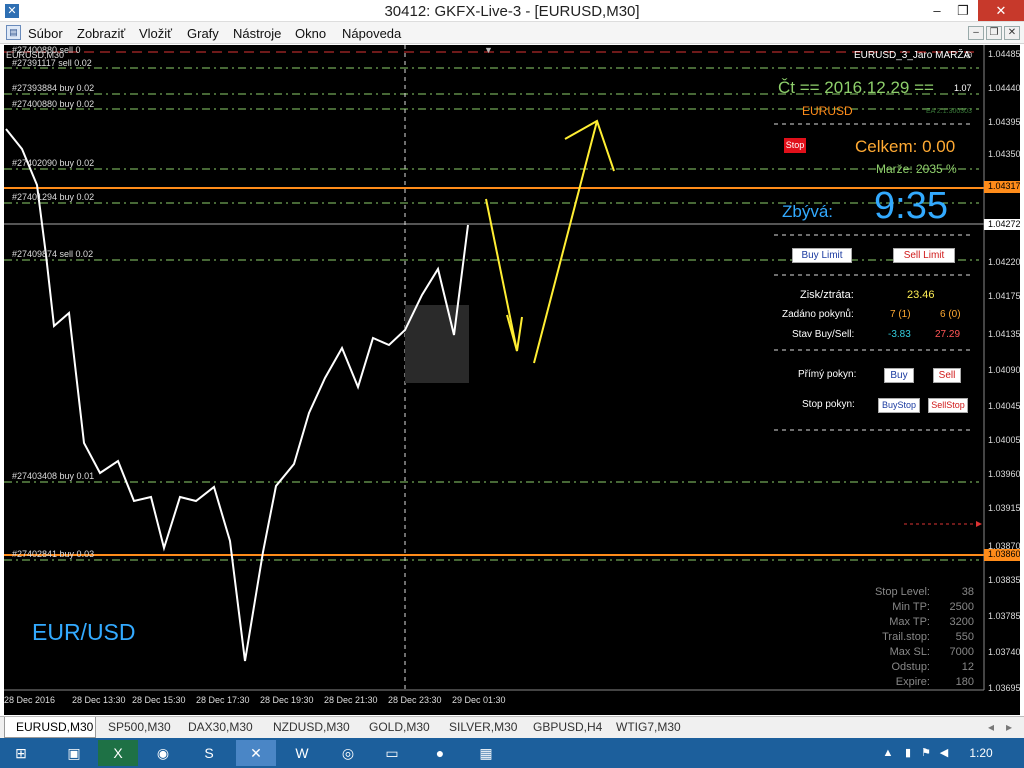 This screenshot has height=768, width=1024. I want to click on menu-zobrazit: Zobraziť, so click(101, 33).